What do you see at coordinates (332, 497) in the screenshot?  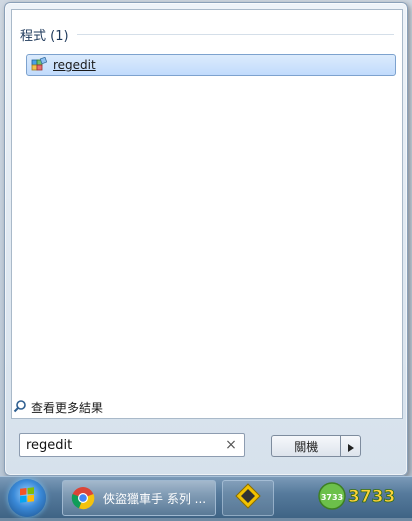 I see `tray-badge-text: 3733` at bounding box center [332, 497].